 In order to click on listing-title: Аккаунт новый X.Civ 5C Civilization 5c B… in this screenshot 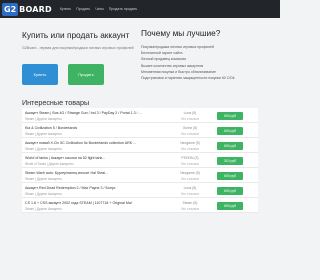, I will do `click(85, 143)`.